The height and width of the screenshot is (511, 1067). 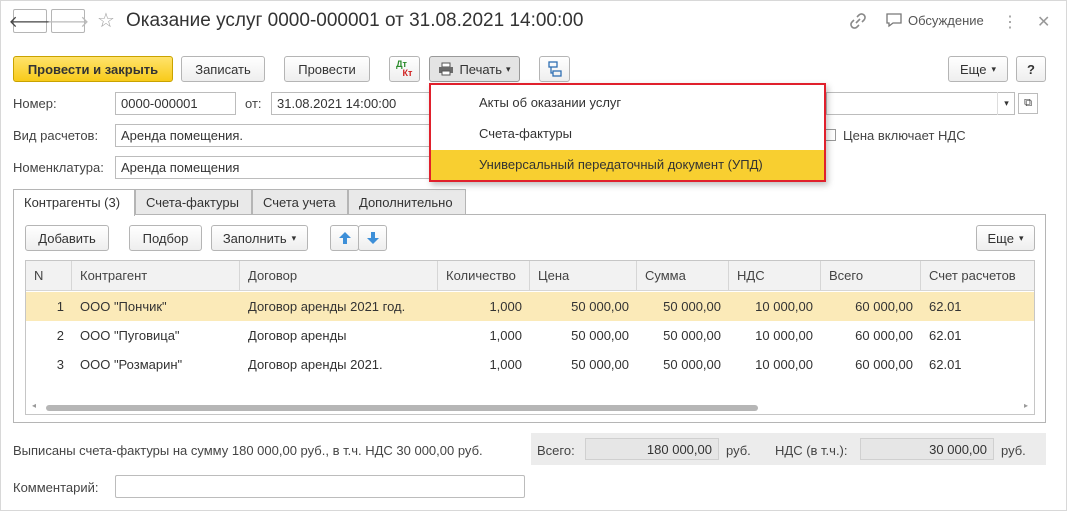 What do you see at coordinates (738, 450) in the screenshot?
I see `total-currency: руб.` at bounding box center [738, 450].